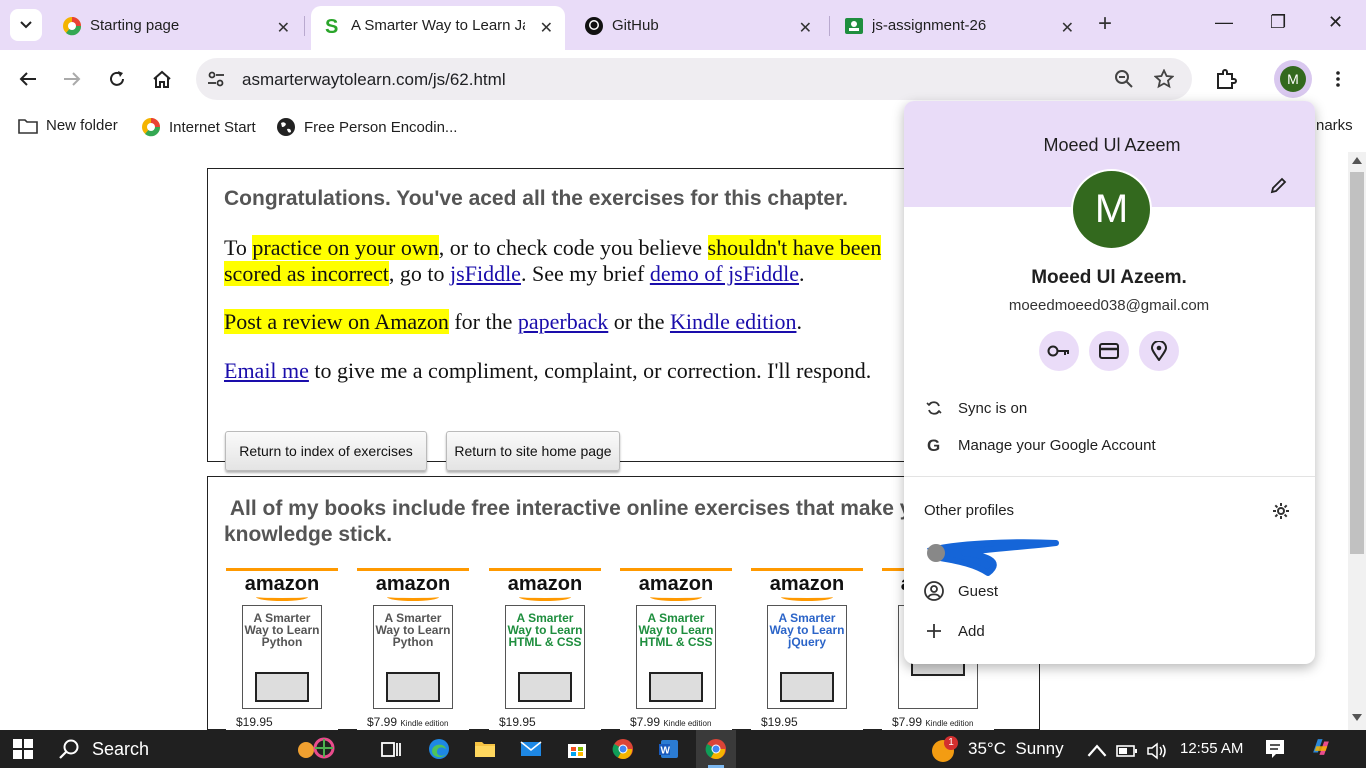  What do you see at coordinates (645, 722) in the screenshot?
I see `price: $7.99` at bounding box center [645, 722].